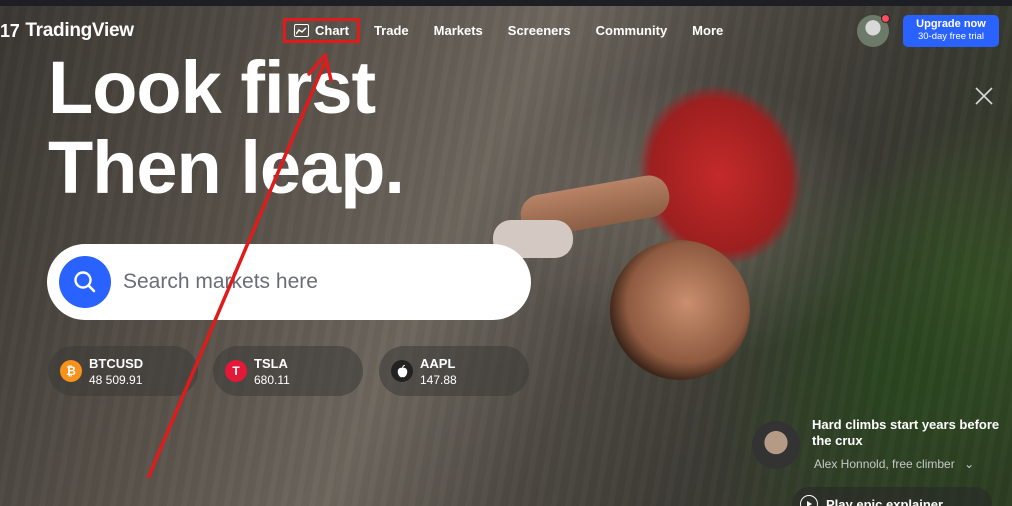  I want to click on ticker-price: 48 509.91, so click(116, 379).